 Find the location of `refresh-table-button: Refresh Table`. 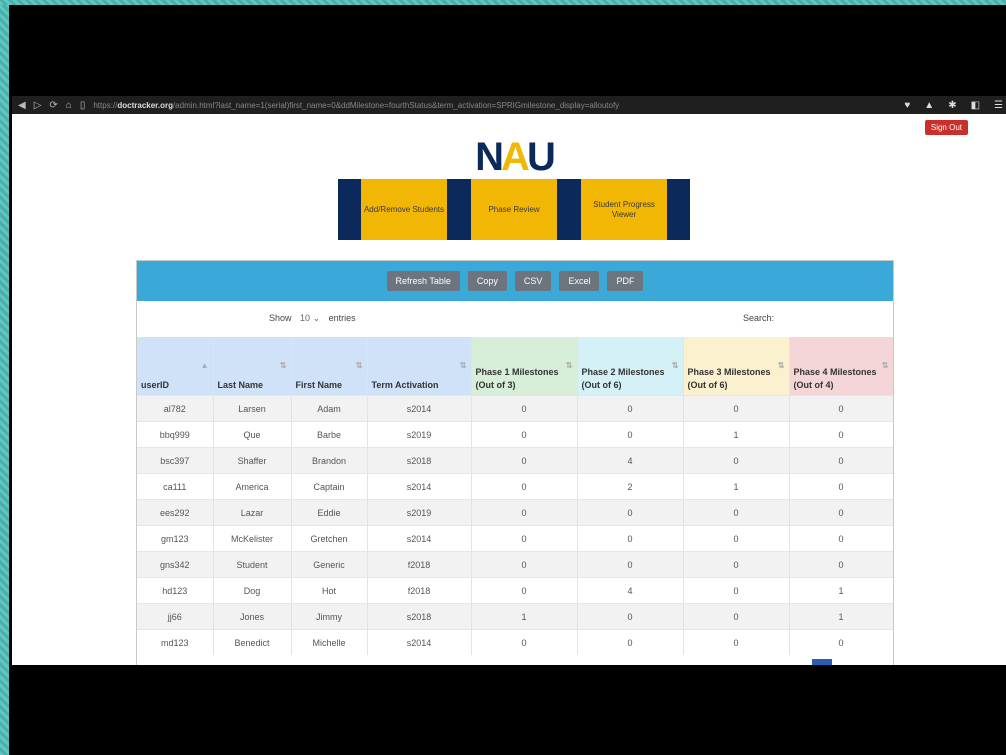

refresh-table-button: Refresh Table is located at coordinates (423, 281).